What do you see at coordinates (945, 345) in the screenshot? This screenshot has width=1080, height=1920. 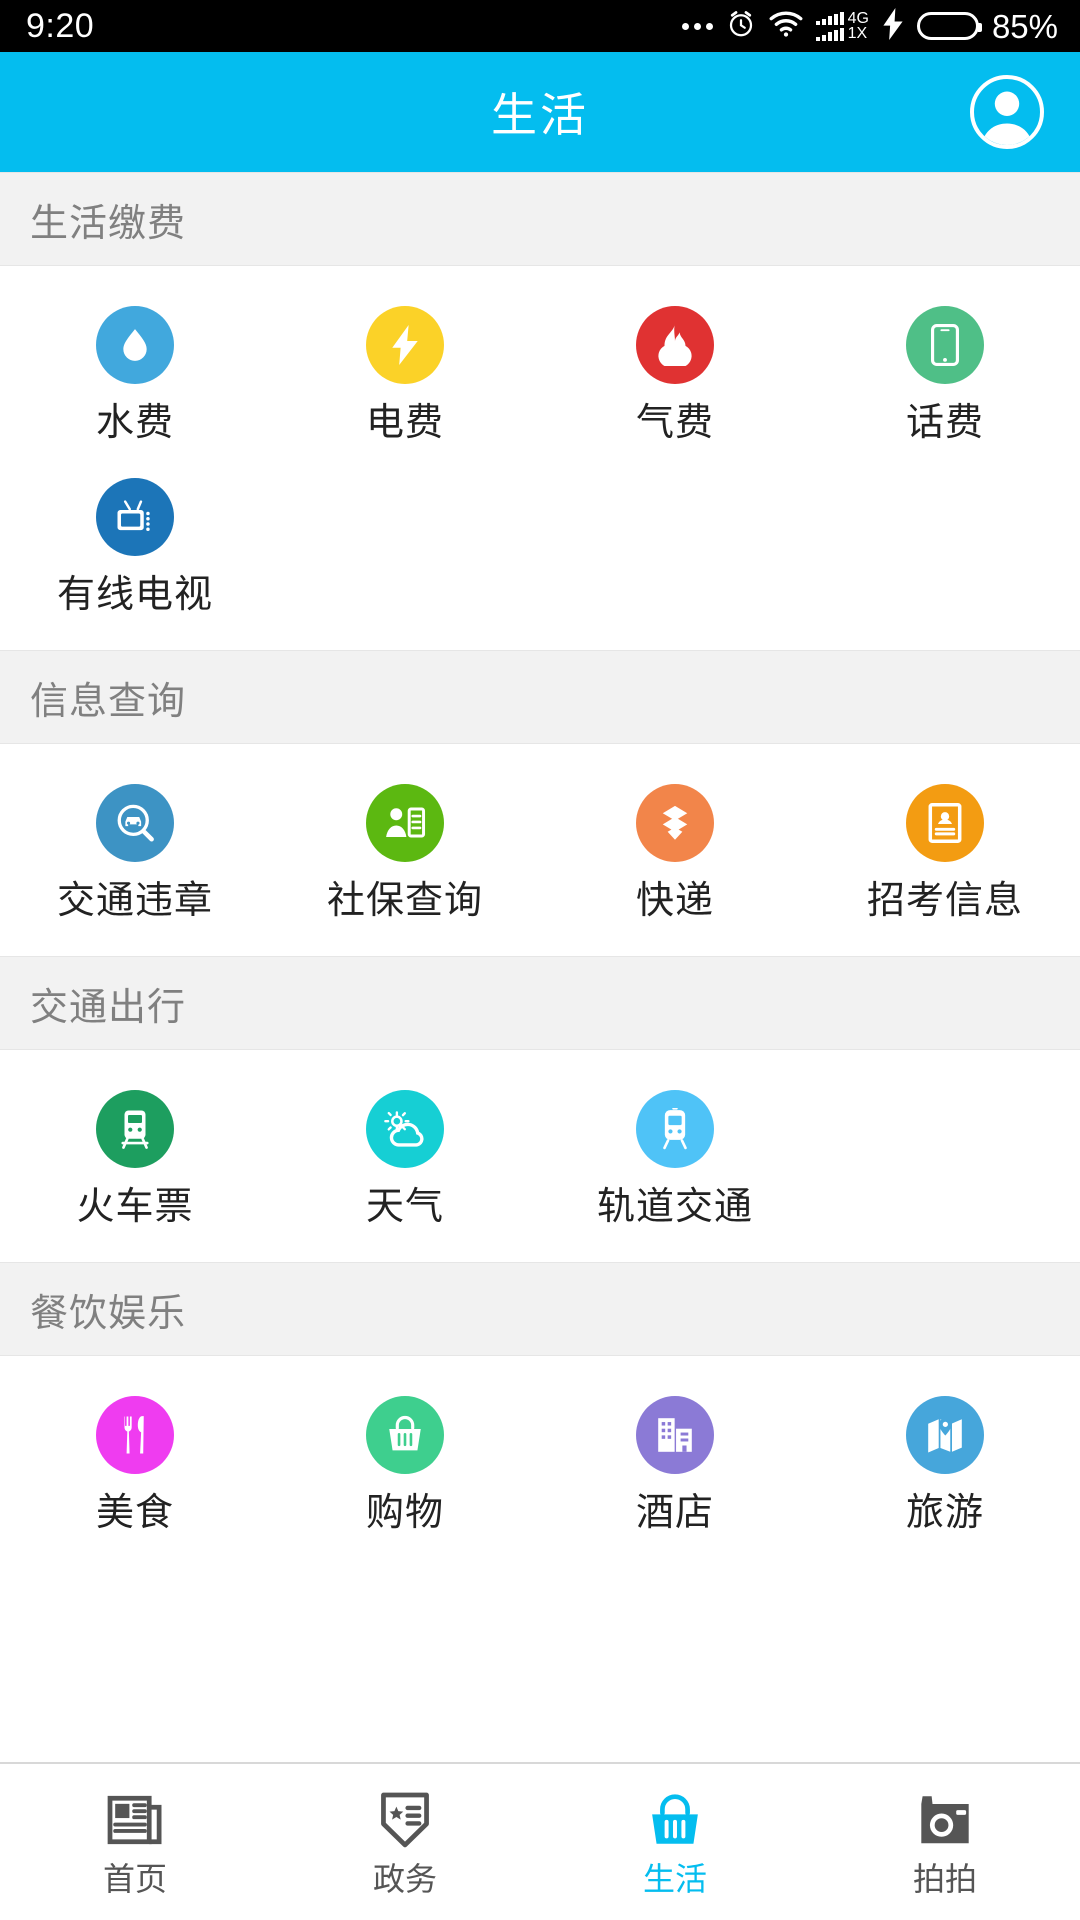 I see `smartphone-icon` at bounding box center [945, 345].